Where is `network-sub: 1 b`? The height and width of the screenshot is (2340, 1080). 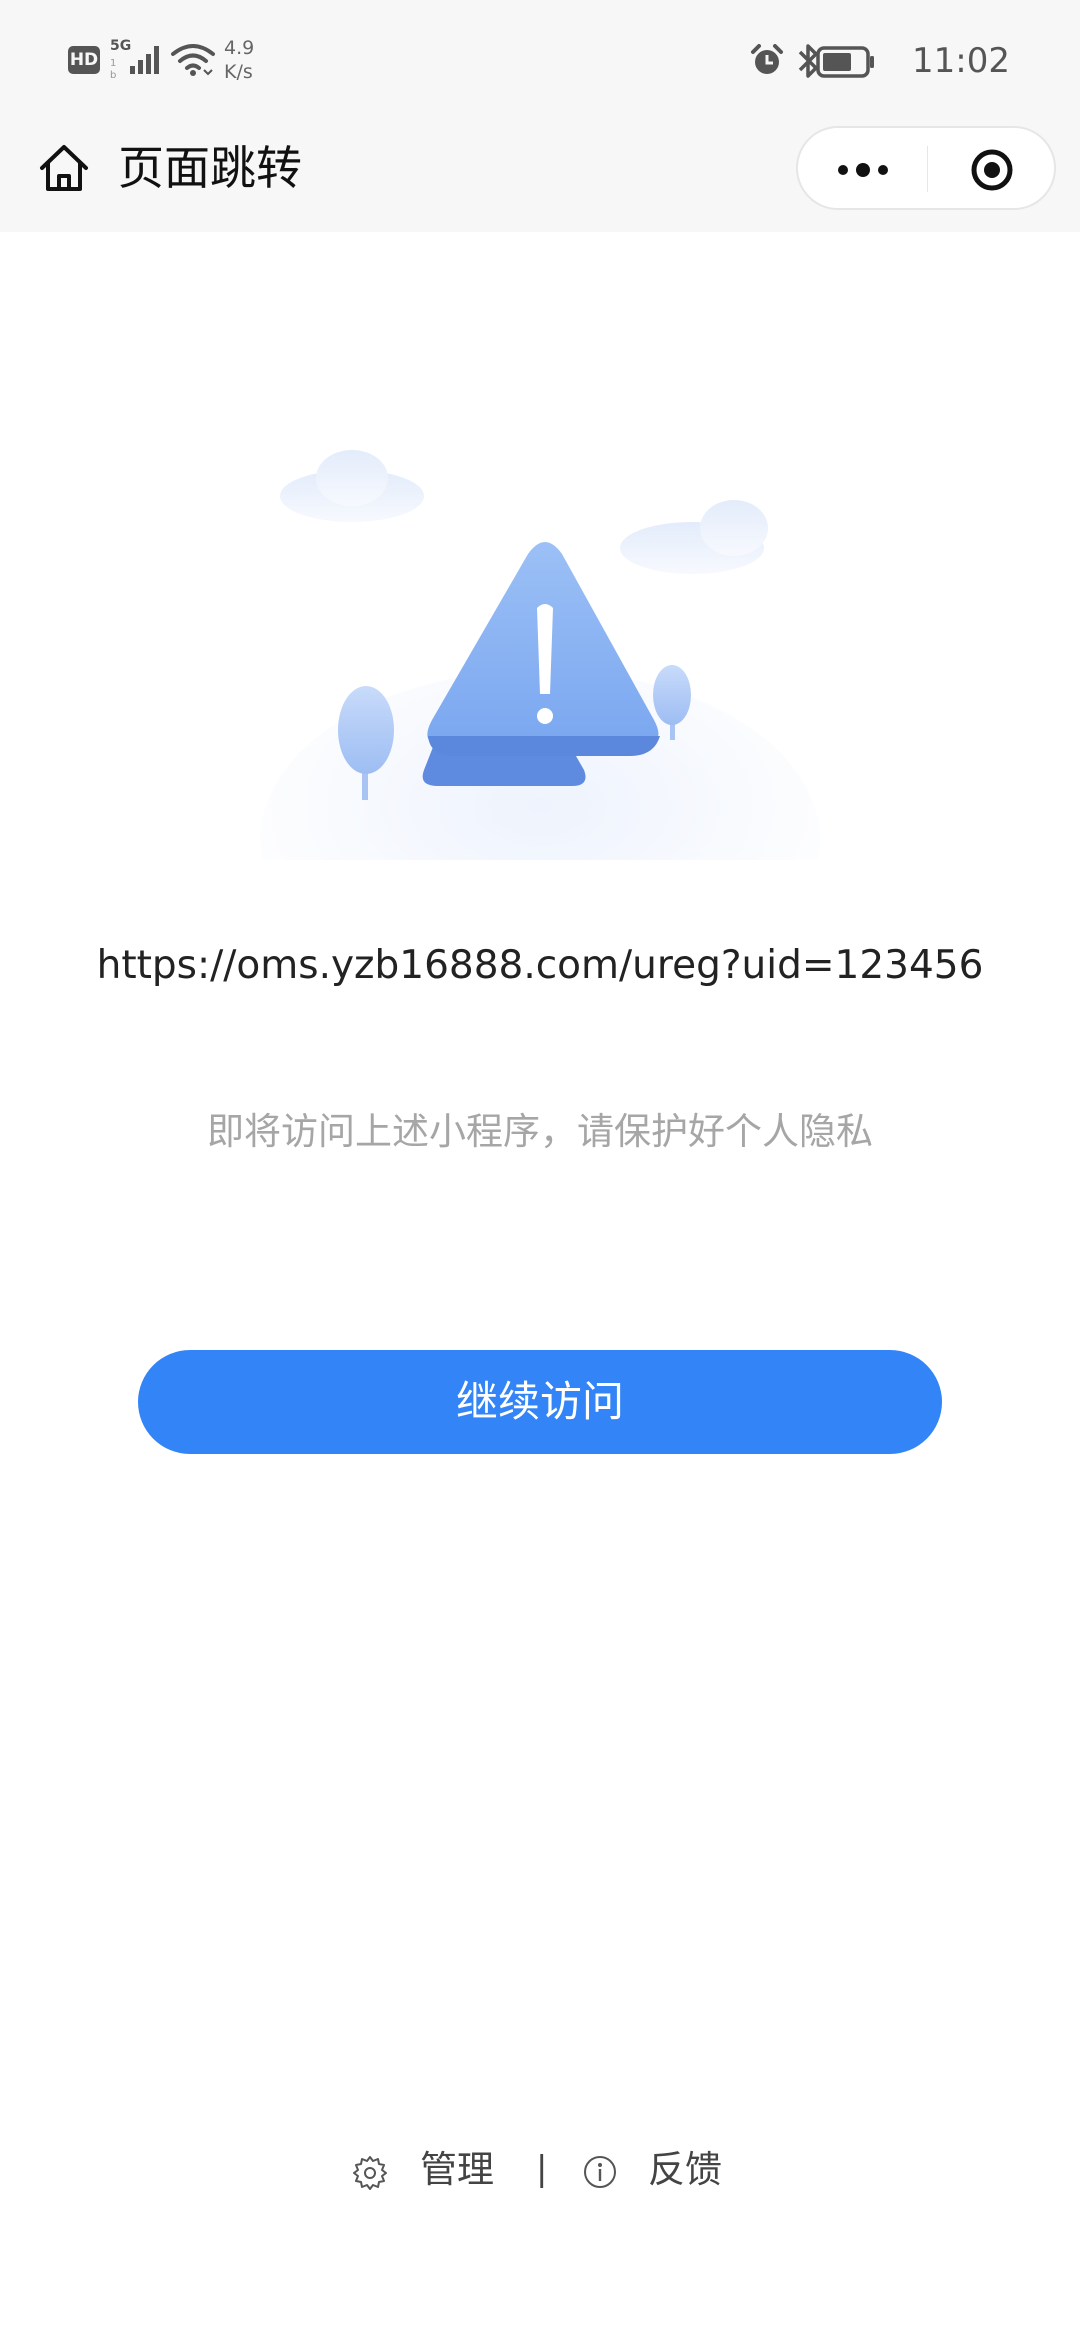
network-sub: 1 b is located at coordinates (113, 69).